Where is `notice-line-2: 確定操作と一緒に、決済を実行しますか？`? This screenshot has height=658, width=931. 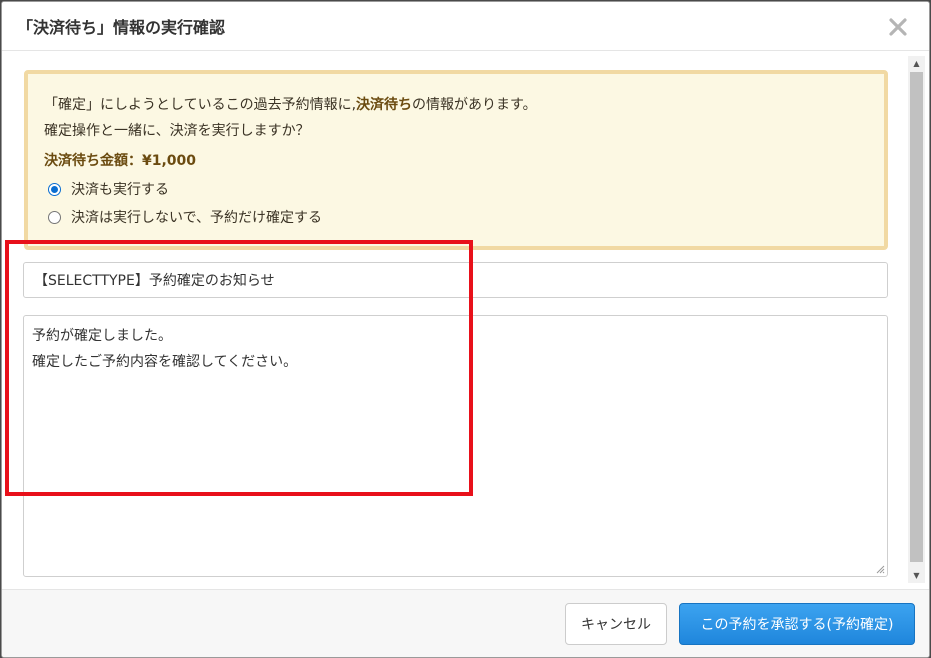
notice-line-2: 確定操作と一緒に、決済を実行しますか？ is located at coordinates (177, 131).